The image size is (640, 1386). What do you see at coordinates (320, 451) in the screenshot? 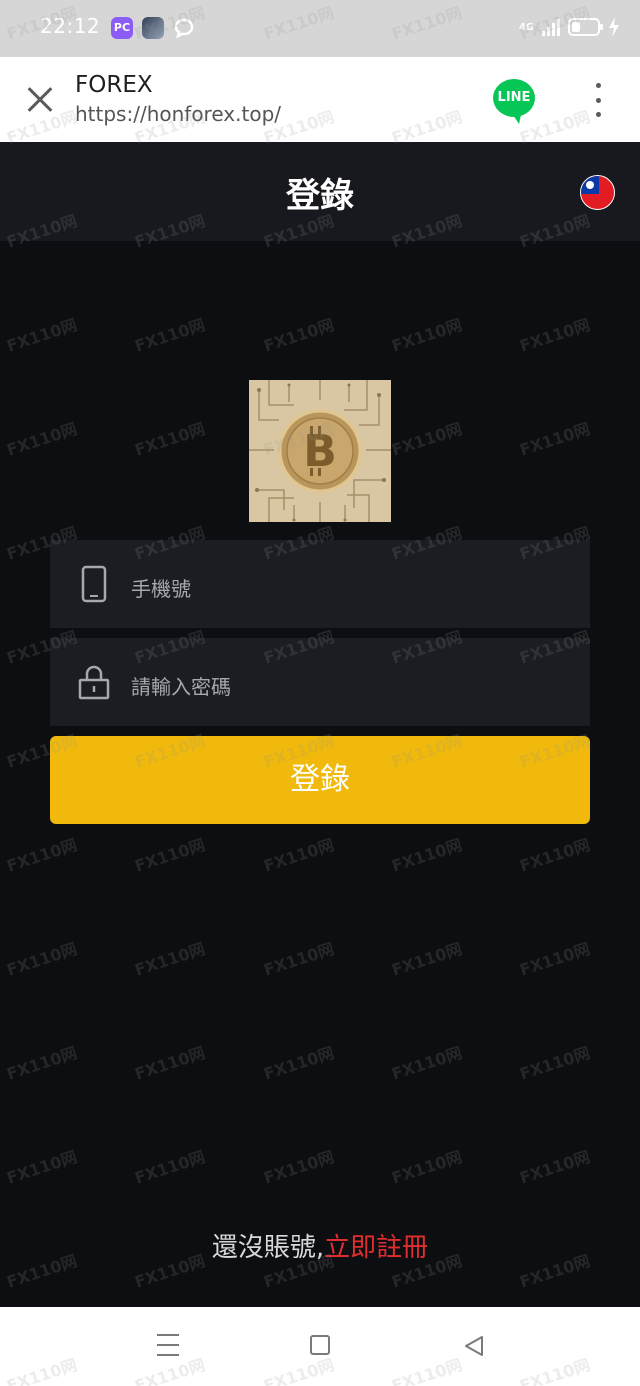
I see `bitcoin-logo: B` at bounding box center [320, 451].